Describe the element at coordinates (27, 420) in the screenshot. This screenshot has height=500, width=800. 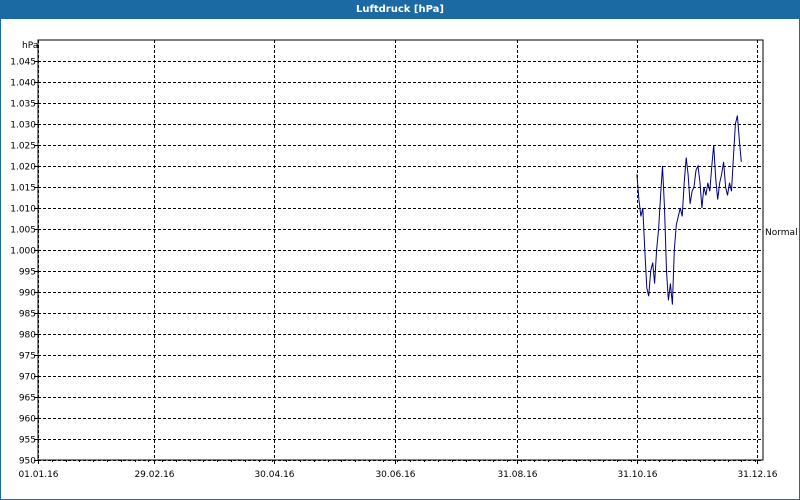
I see `y-tick-label: 960` at that location.